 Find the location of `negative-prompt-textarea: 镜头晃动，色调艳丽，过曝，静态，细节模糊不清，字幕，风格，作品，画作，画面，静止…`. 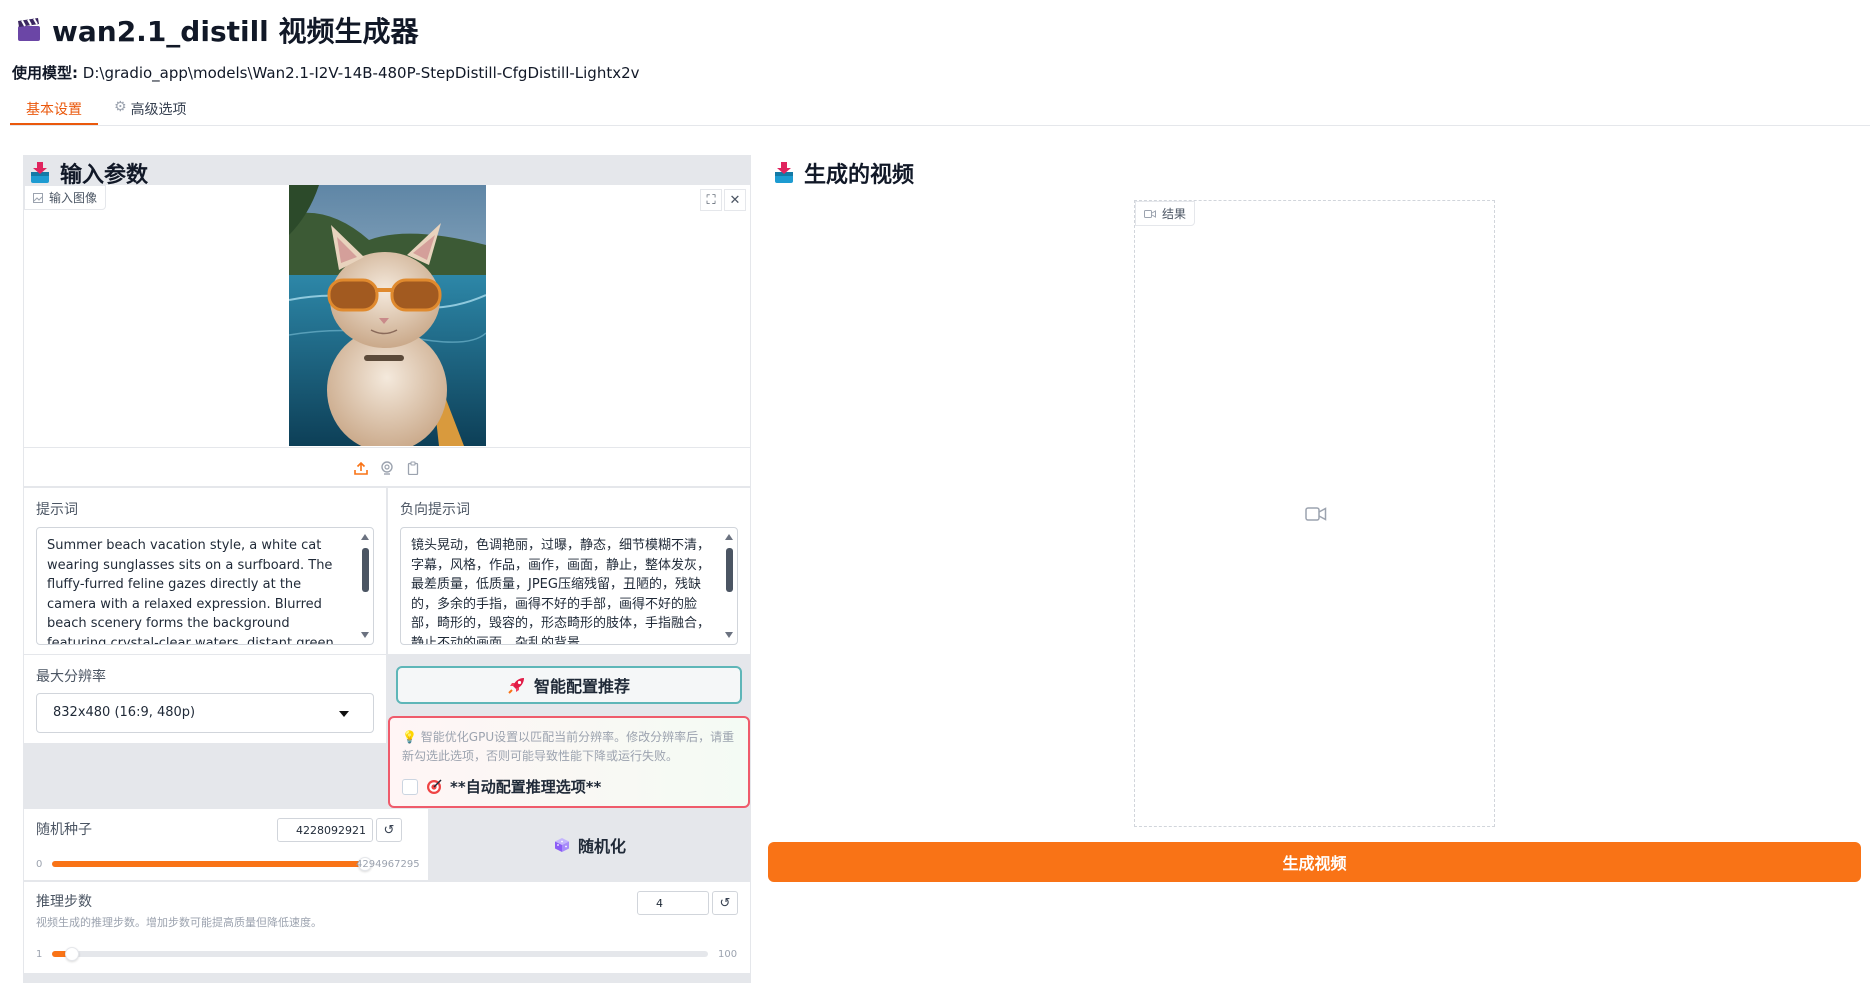

negative-prompt-textarea: 镜头晃动，色调艳丽，过曝，静态，细节模糊不清，字幕，风格，作品，画作，画面，静止… is located at coordinates (569, 586).